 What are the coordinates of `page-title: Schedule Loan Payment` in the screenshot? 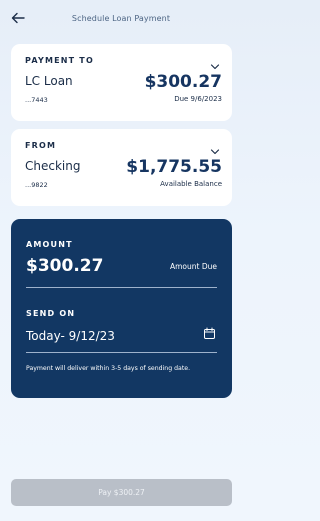 It's located at (121, 18).